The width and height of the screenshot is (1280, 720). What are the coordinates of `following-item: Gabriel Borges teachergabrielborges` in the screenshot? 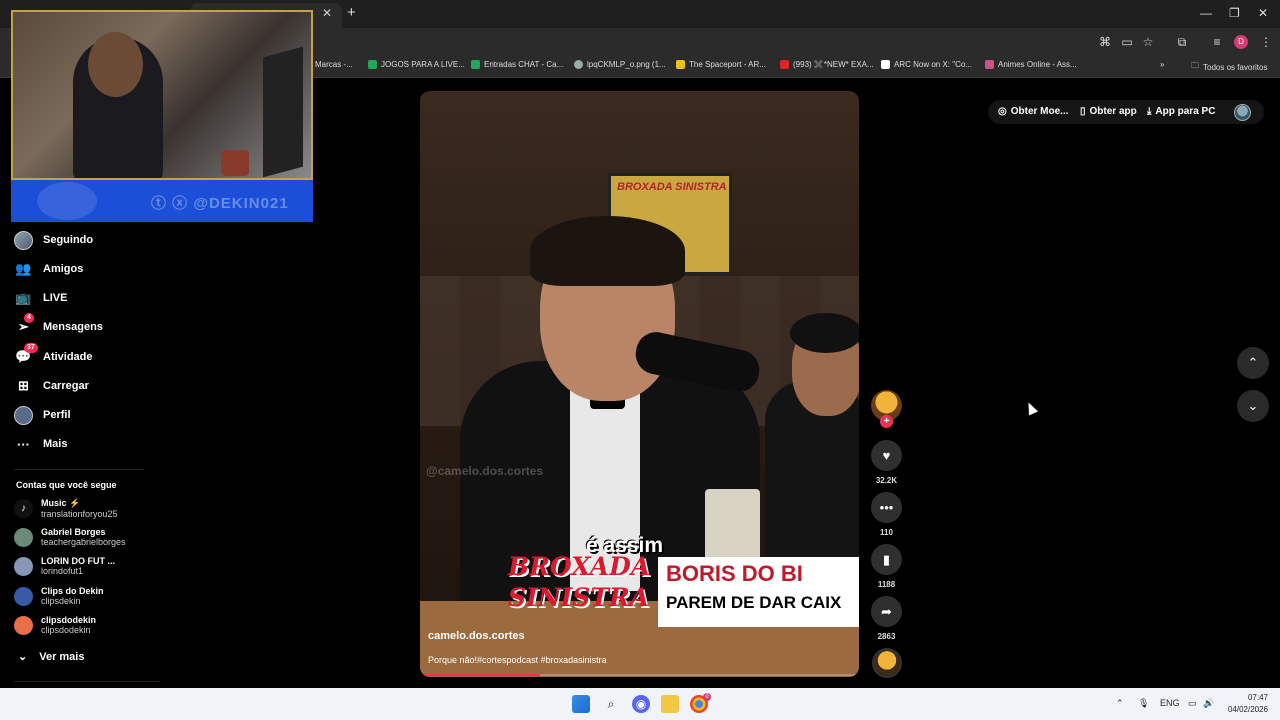 It's located at (70, 537).